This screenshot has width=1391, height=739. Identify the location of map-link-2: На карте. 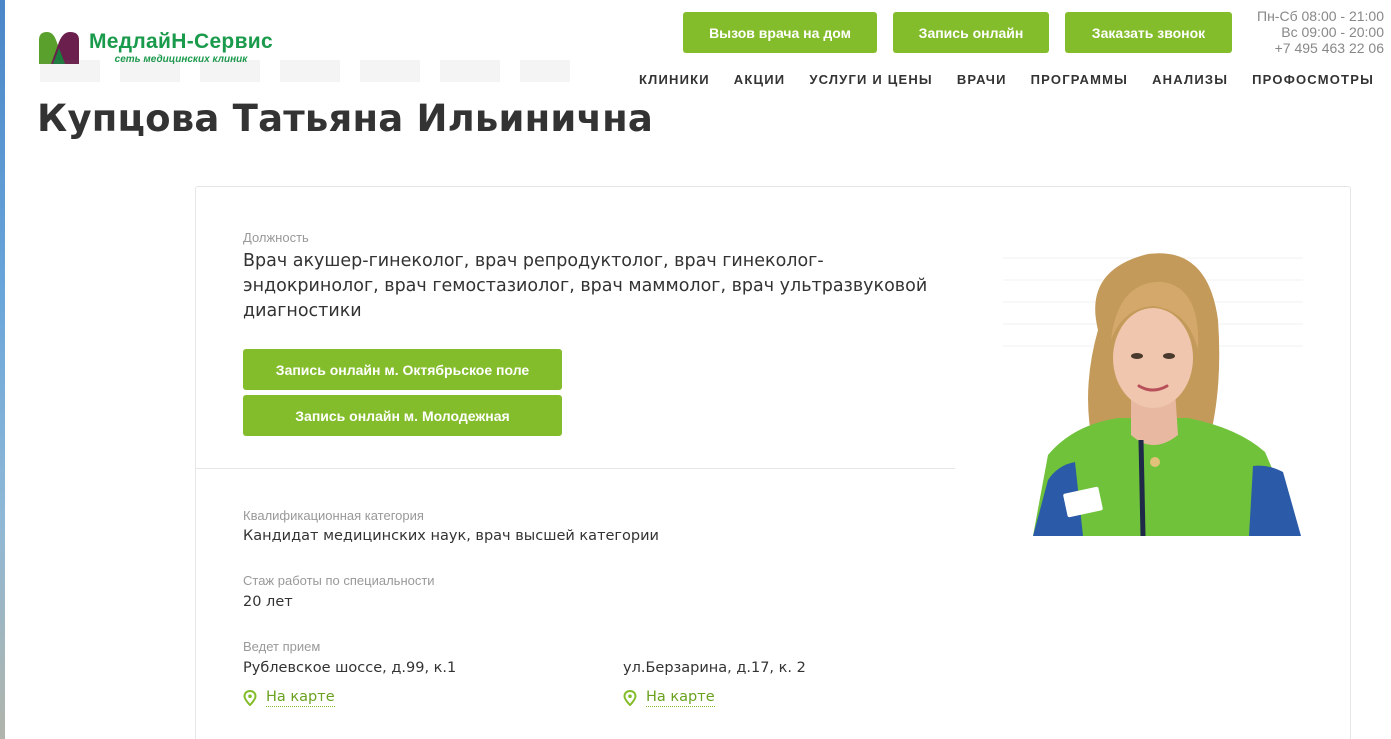
(669, 697).